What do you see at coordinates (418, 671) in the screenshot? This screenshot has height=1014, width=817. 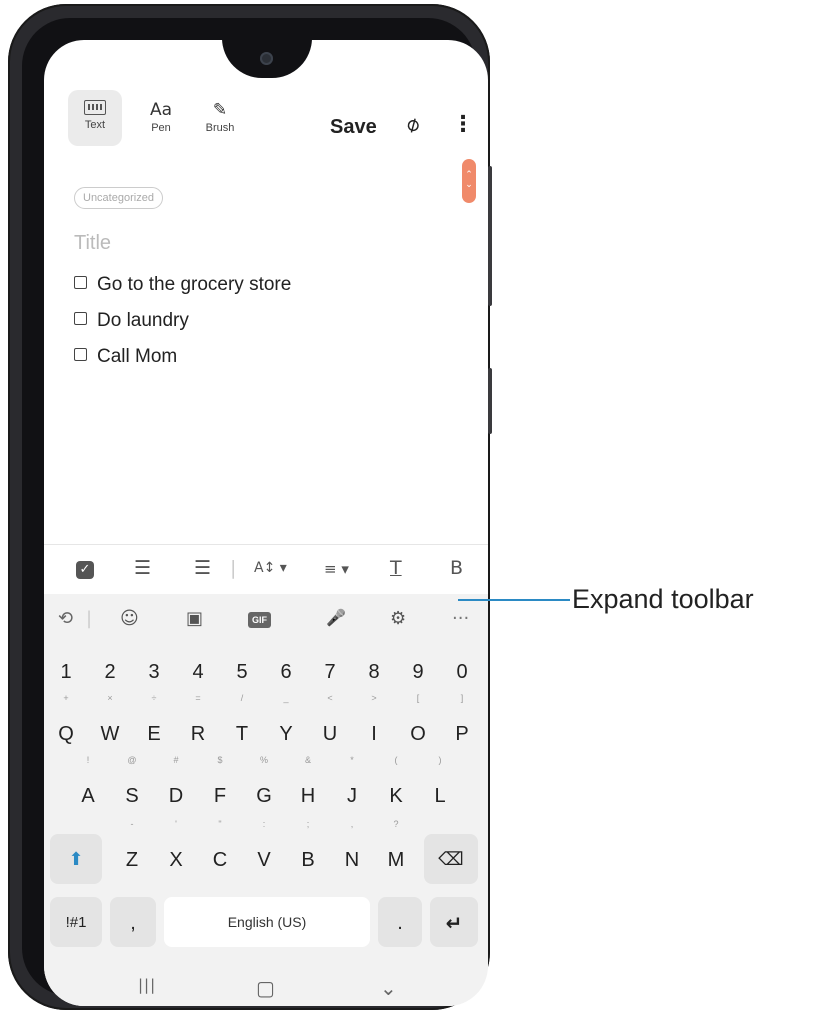 I see `key-9: 9` at bounding box center [418, 671].